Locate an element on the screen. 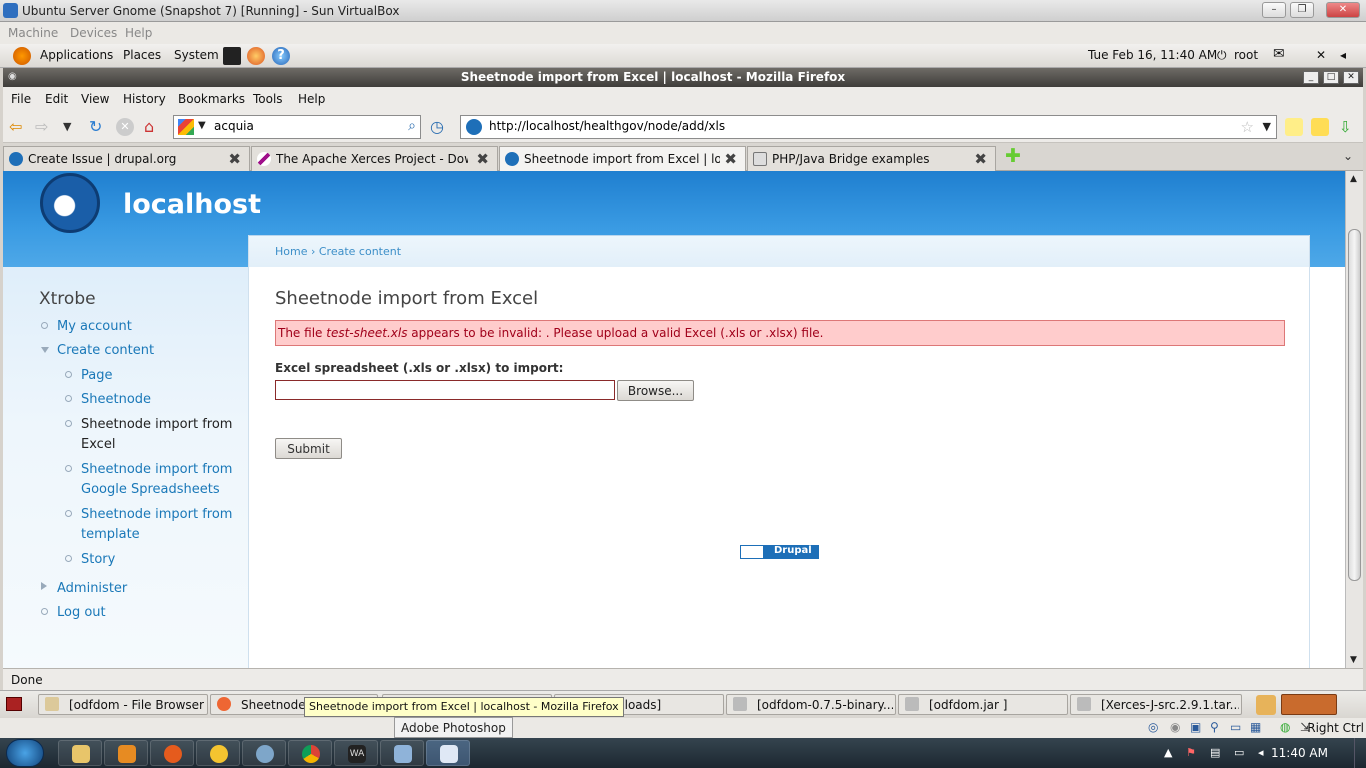 Image resolution: width=1366 pixels, height=768 pixels. file-upload-input is located at coordinates (445, 390).